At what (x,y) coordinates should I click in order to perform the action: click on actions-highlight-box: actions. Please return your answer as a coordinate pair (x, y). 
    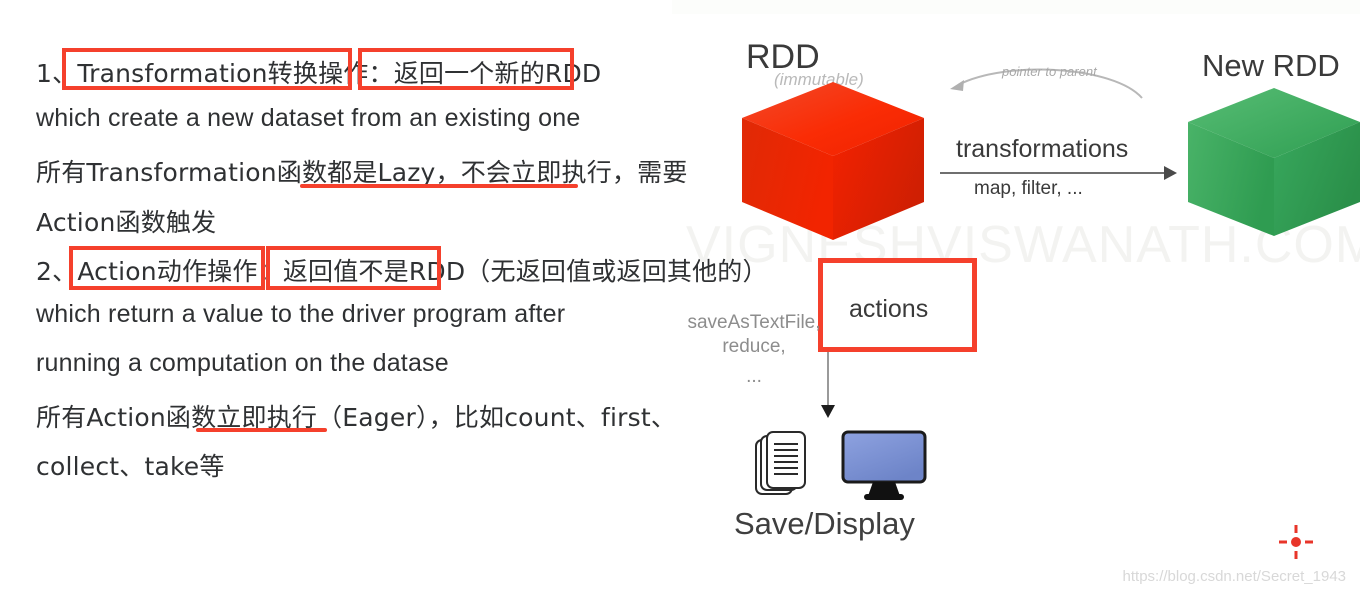
    Looking at the image, I should click on (897, 305).